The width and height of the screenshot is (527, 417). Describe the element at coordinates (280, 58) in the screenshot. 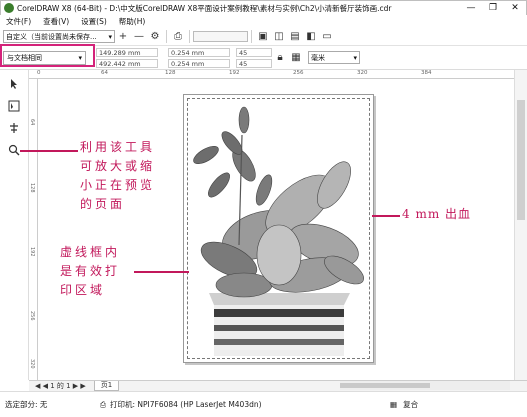

I see `lock-icon: 🔒︎` at that location.